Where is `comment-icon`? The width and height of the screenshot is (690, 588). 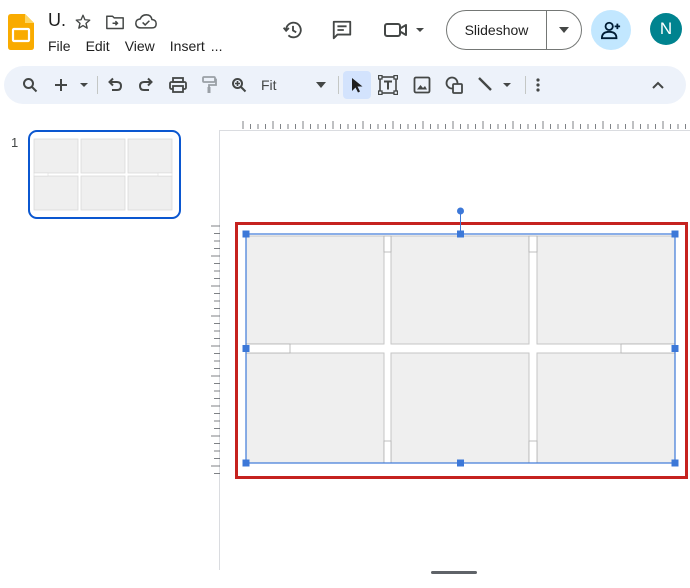
comment-icon is located at coordinates (342, 30).